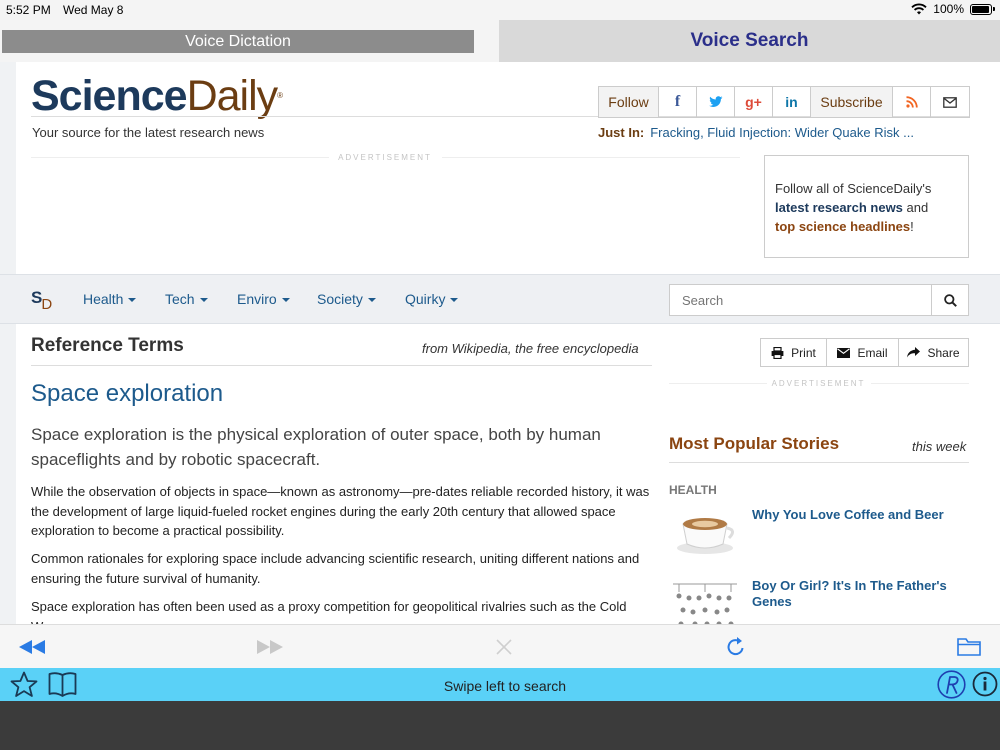 Image resolution: width=1000 pixels, height=750 pixels. I want to click on reference-terms-heading: Reference Terms, so click(107, 345).